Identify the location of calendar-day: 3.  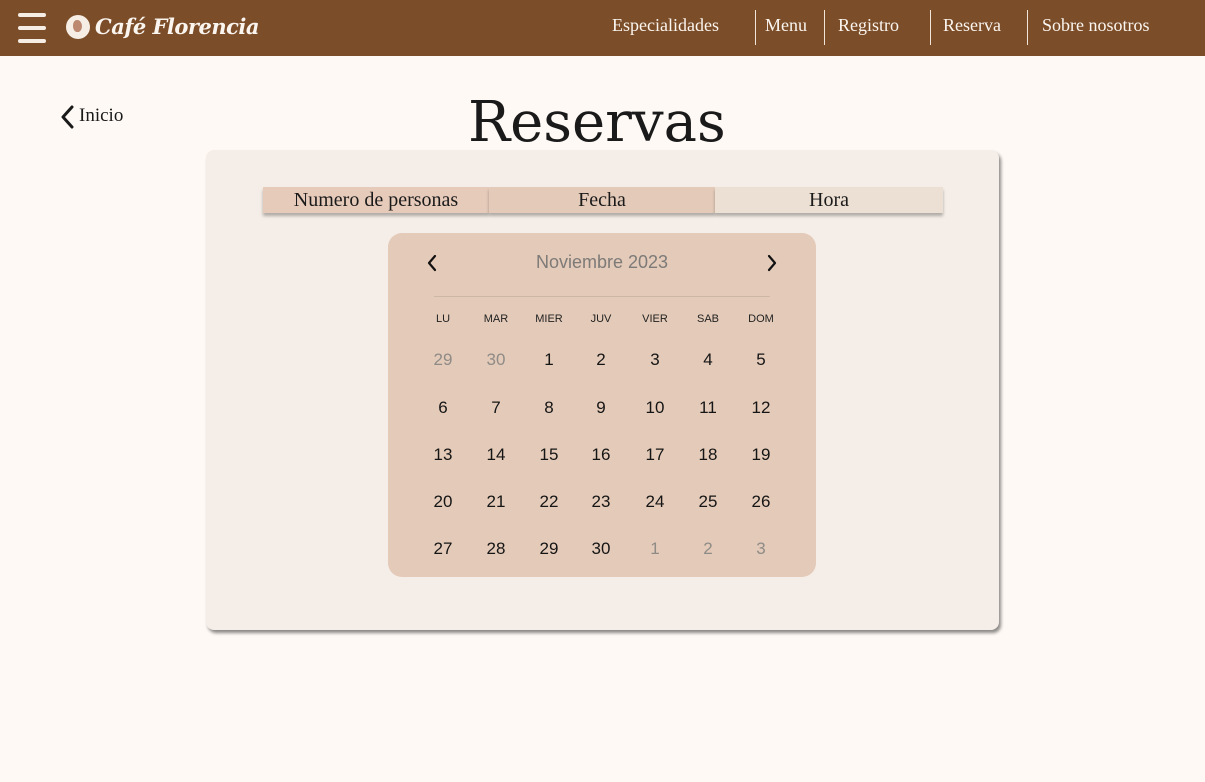
(655, 360).